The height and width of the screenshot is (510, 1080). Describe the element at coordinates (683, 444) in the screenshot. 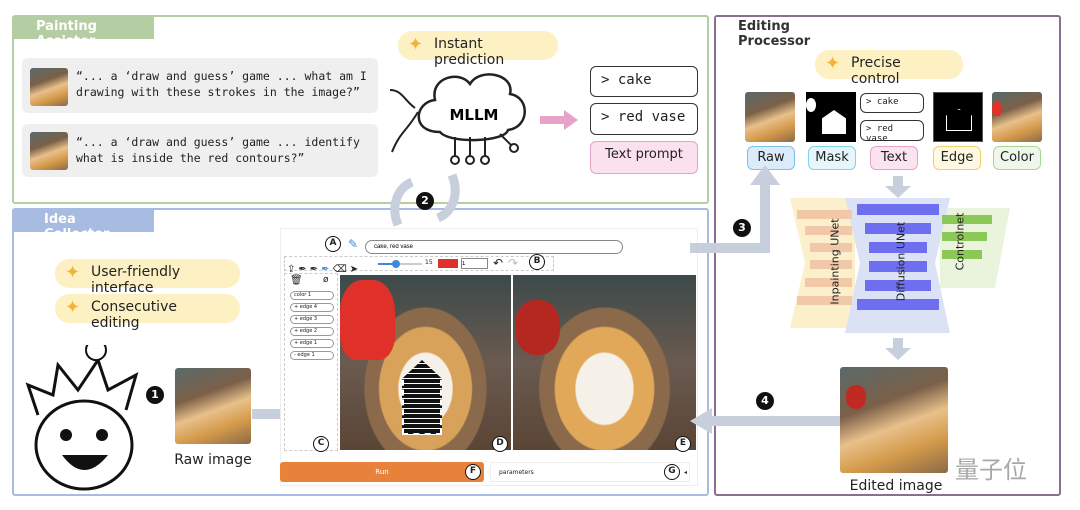

I see `marker-e: E` at that location.